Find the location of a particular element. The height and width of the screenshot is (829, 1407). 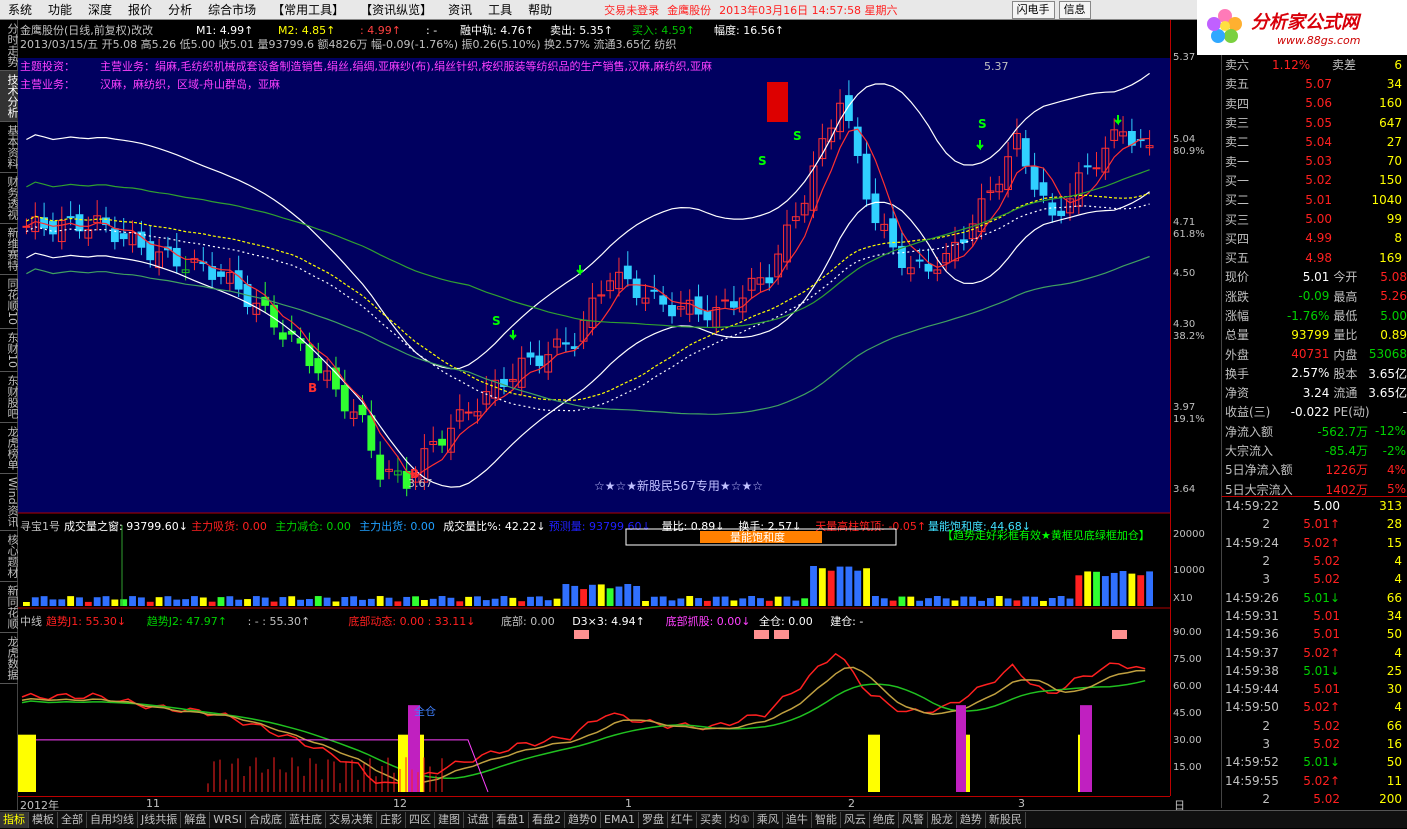

quote-label: 买二 is located at coordinates (1237, 200).